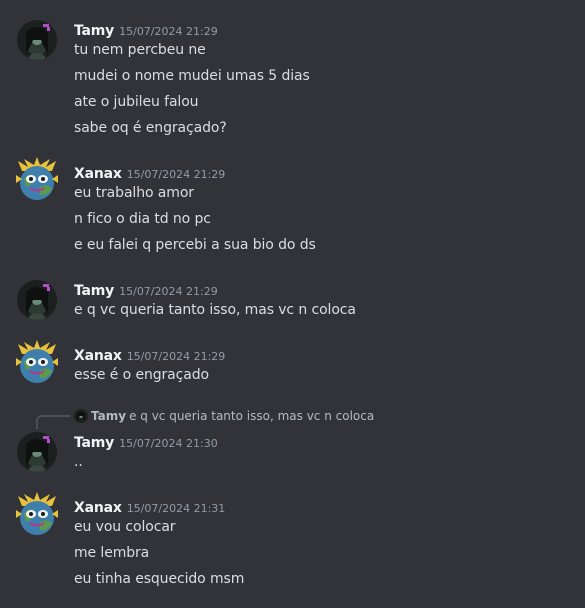 The height and width of the screenshot is (608, 585). Describe the element at coordinates (195, 245) in the screenshot. I see `message-text: e eu falei q percebi a sua bio do ds` at that location.